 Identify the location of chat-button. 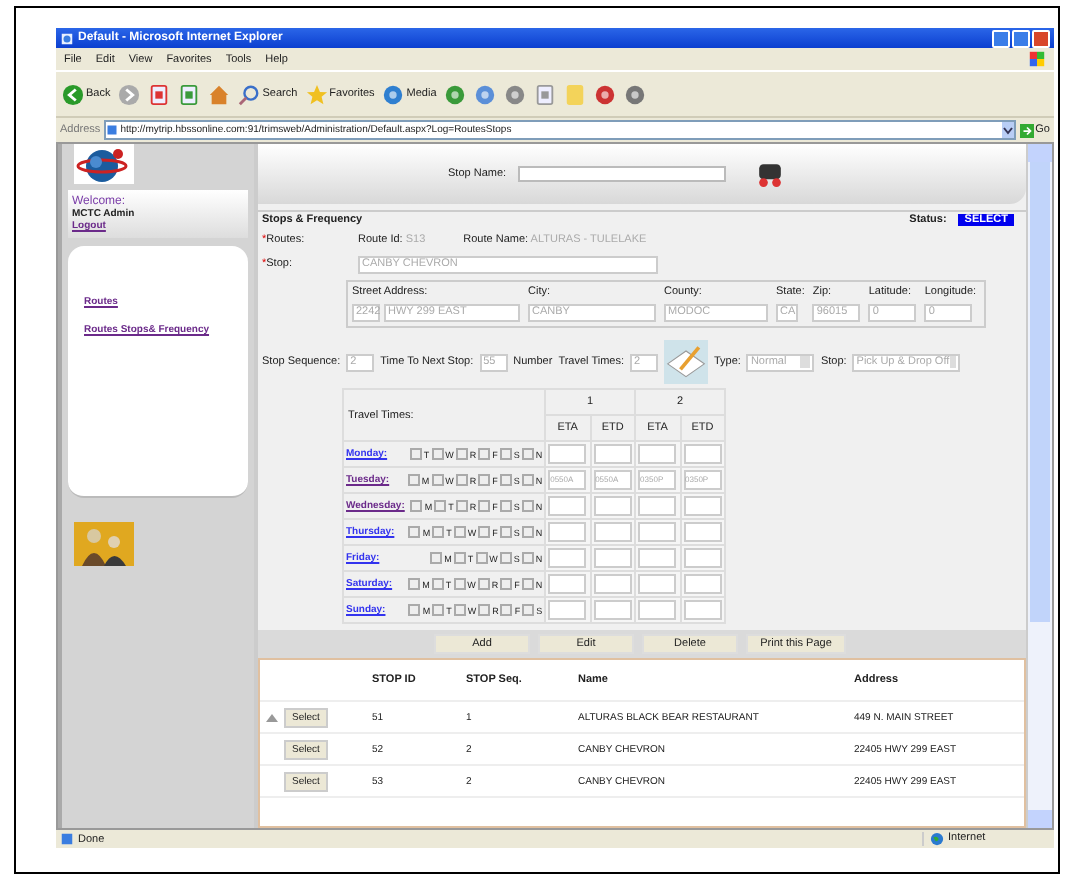
(635, 94).